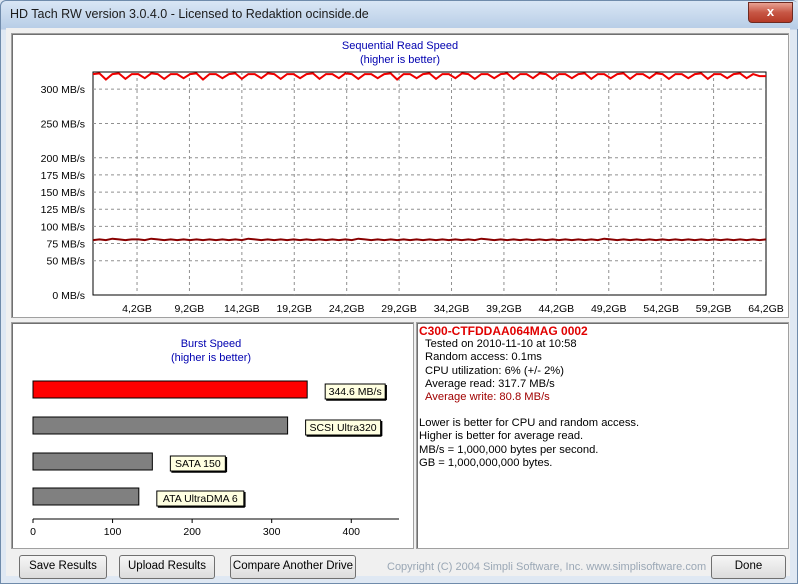 Image resolution: width=798 pixels, height=584 pixels. Describe the element at coordinates (503, 331) in the screenshot. I see `drive-name: C300-CTFDDAA064MAG 0002` at that location.